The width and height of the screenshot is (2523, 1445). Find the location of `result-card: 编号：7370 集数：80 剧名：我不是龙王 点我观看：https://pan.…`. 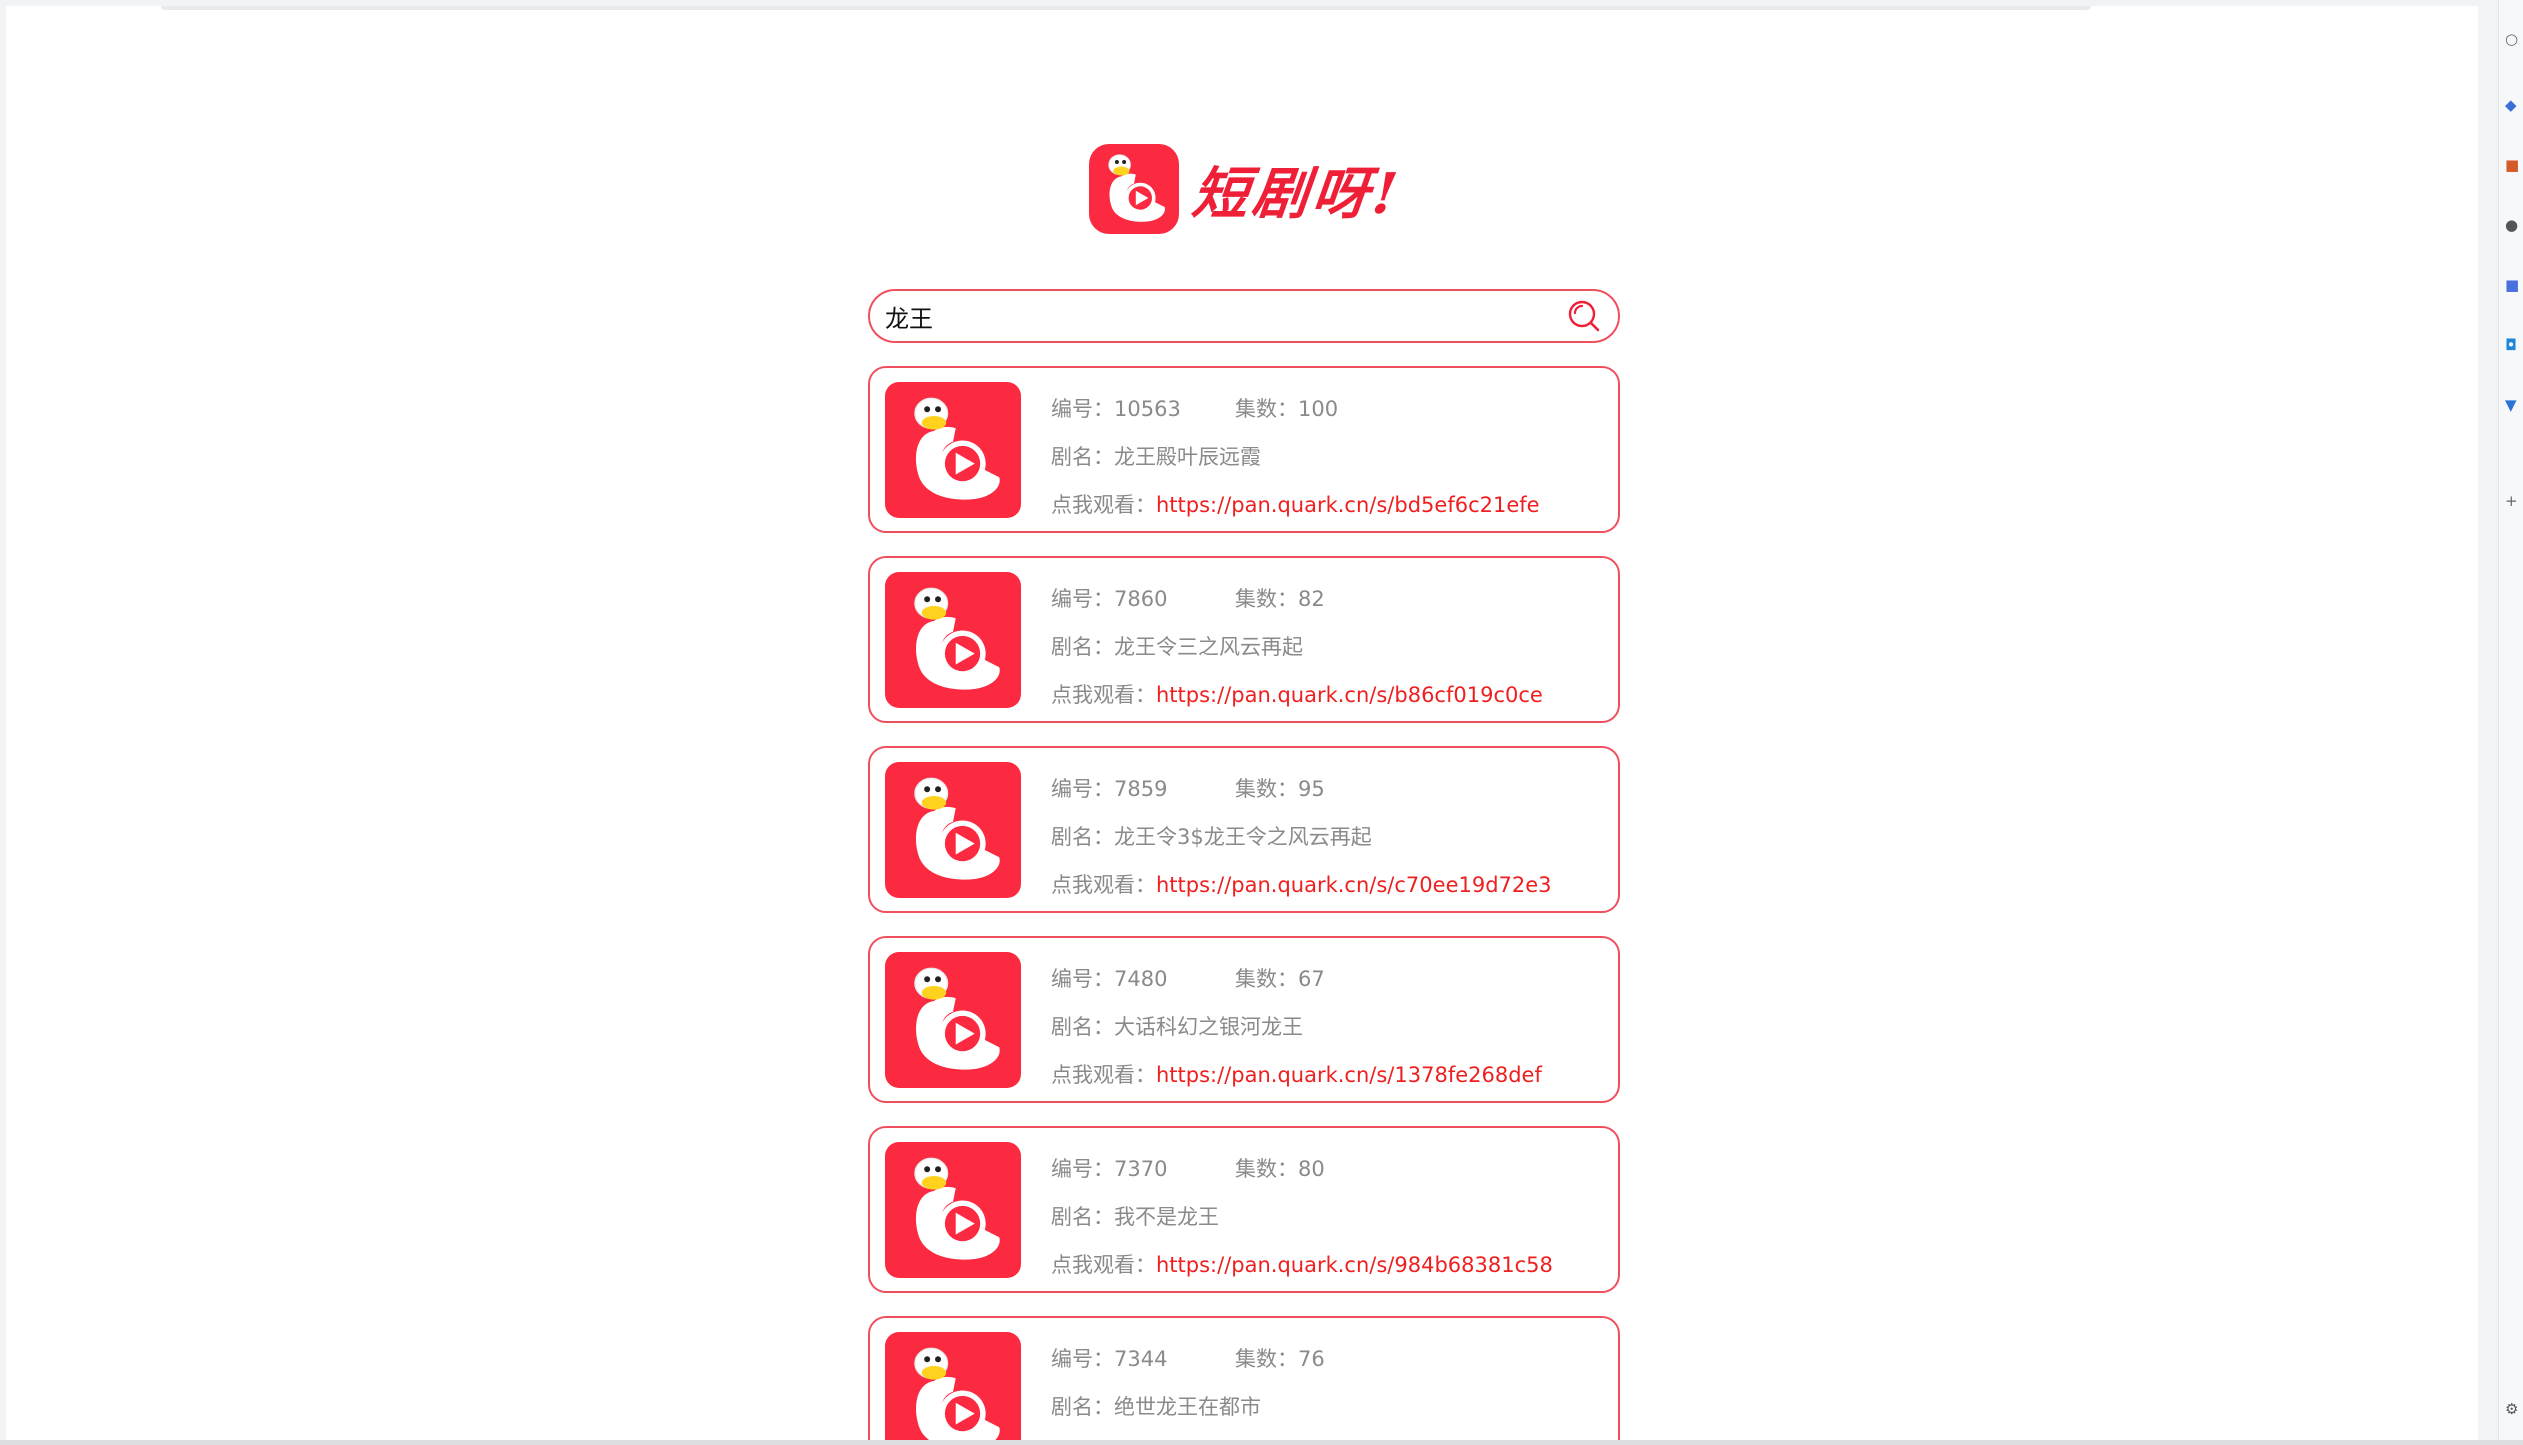

result-card: 编号：7370 集数：80 剧名：我不是龙王 点我观看：https://pan.… is located at coordinates (1244, 1209).